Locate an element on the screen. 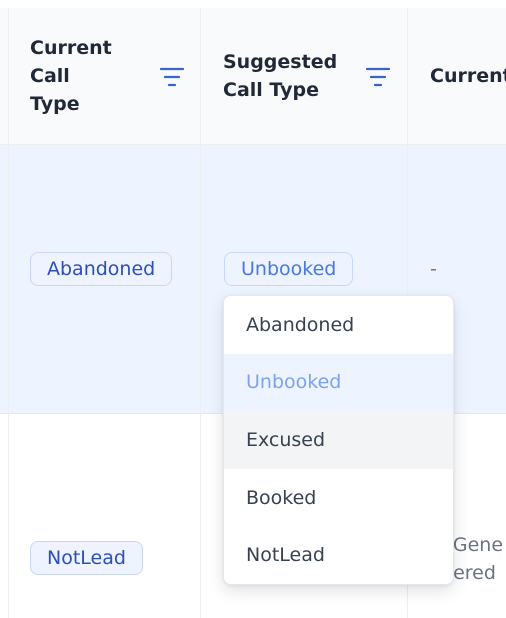 The height and width of the screenshot is (618, 506). dropdown-option-abandoned: Abandoned is located at coordinates (338, 325).